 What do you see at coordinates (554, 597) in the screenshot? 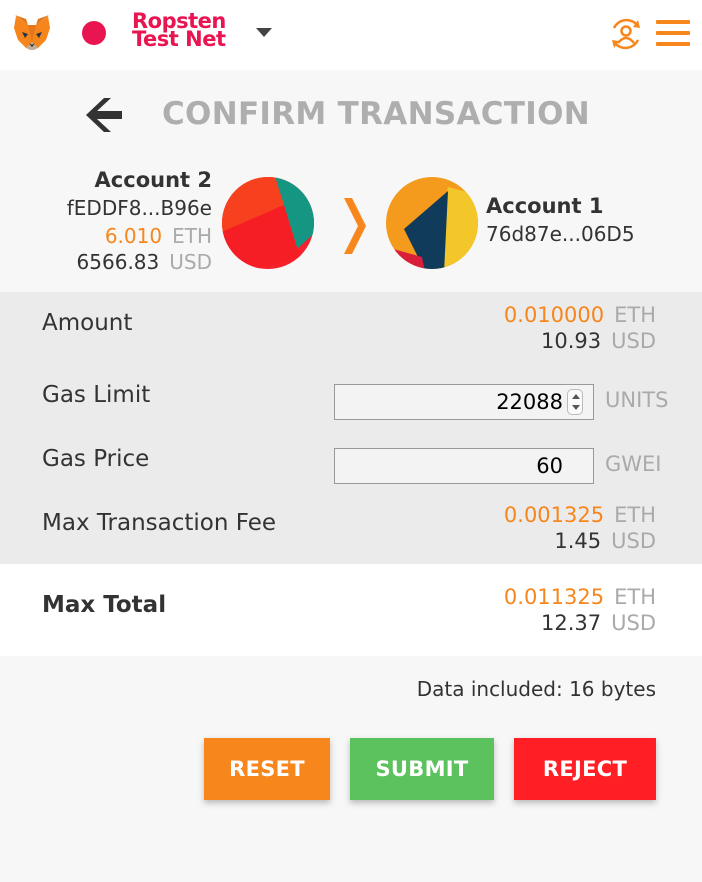
I see `max-total-eth: 0.011325` at bounding box center [554, 597].